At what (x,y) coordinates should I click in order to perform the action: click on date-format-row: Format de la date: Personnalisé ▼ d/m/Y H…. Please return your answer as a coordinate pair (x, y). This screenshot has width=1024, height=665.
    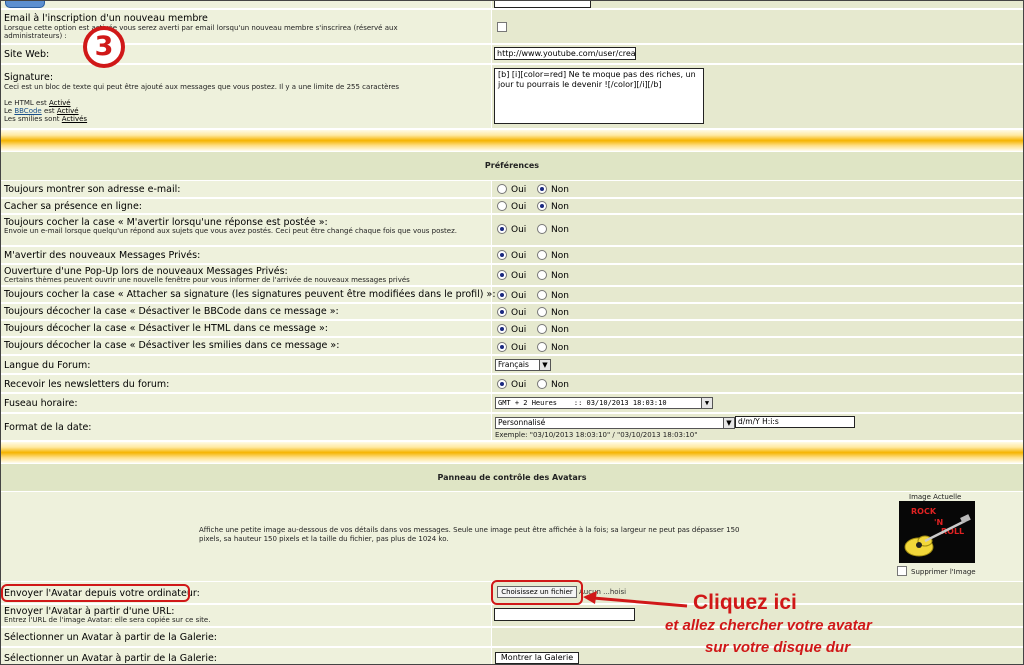
    Looking at the image, I should click on (512, 427).